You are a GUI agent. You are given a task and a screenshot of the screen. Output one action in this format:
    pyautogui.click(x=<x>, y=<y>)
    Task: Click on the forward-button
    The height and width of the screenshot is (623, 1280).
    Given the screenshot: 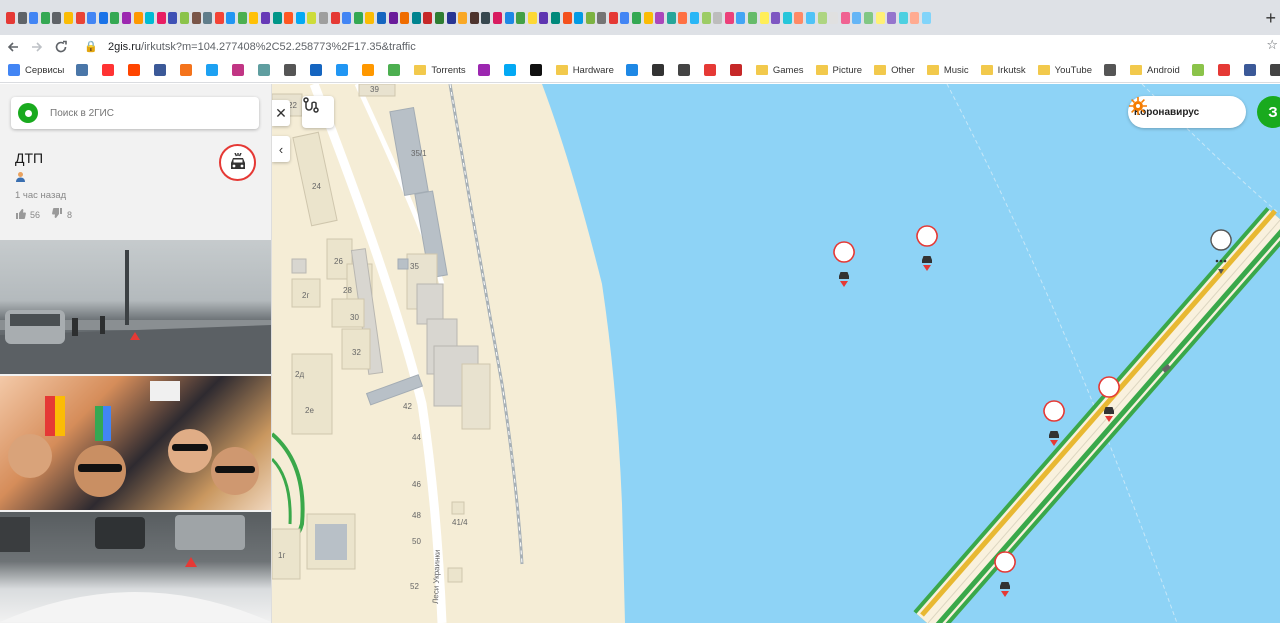 What is the action you would take?
    pyautogui.click(x=37, y=47)
    